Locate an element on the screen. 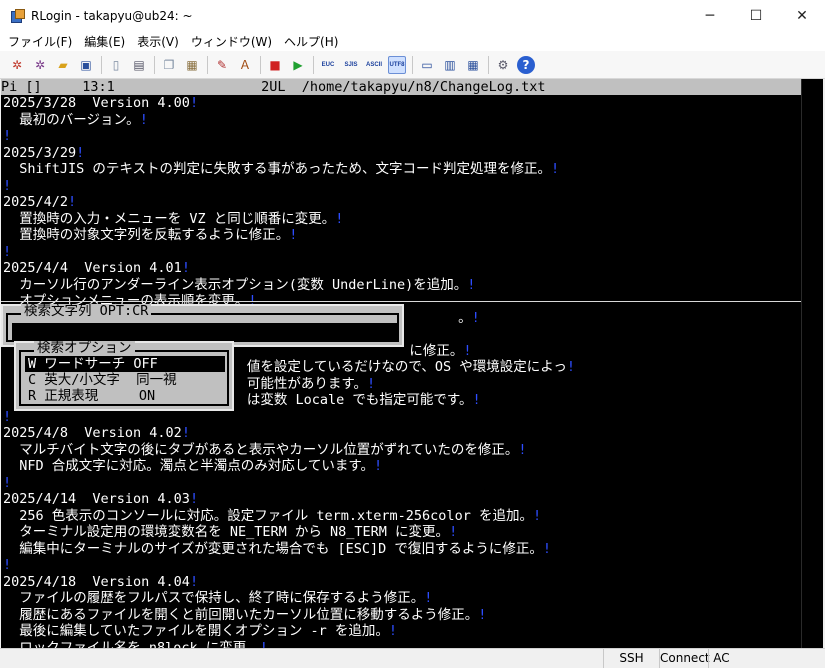 The height and width of the screenshot is (668, 825). menu-edit: 編集(E) is located at coordinates (104, 41).